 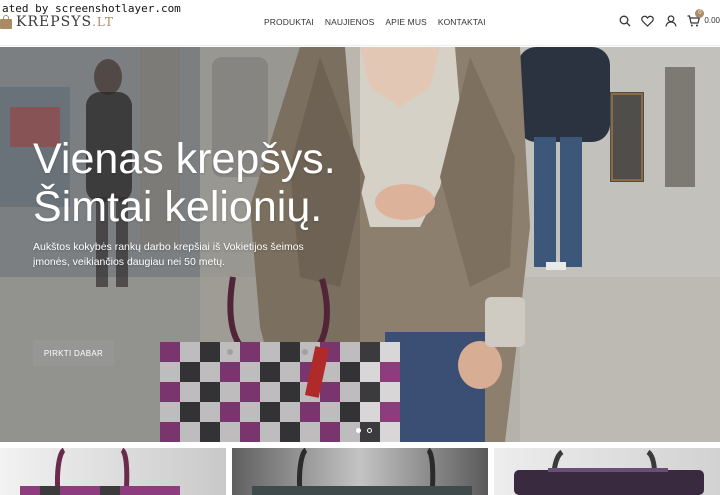 What do you see at coordinates (700, 13) in the screenshot?
I see `cart-count-badge: 0` at bounding box center [700, 13].